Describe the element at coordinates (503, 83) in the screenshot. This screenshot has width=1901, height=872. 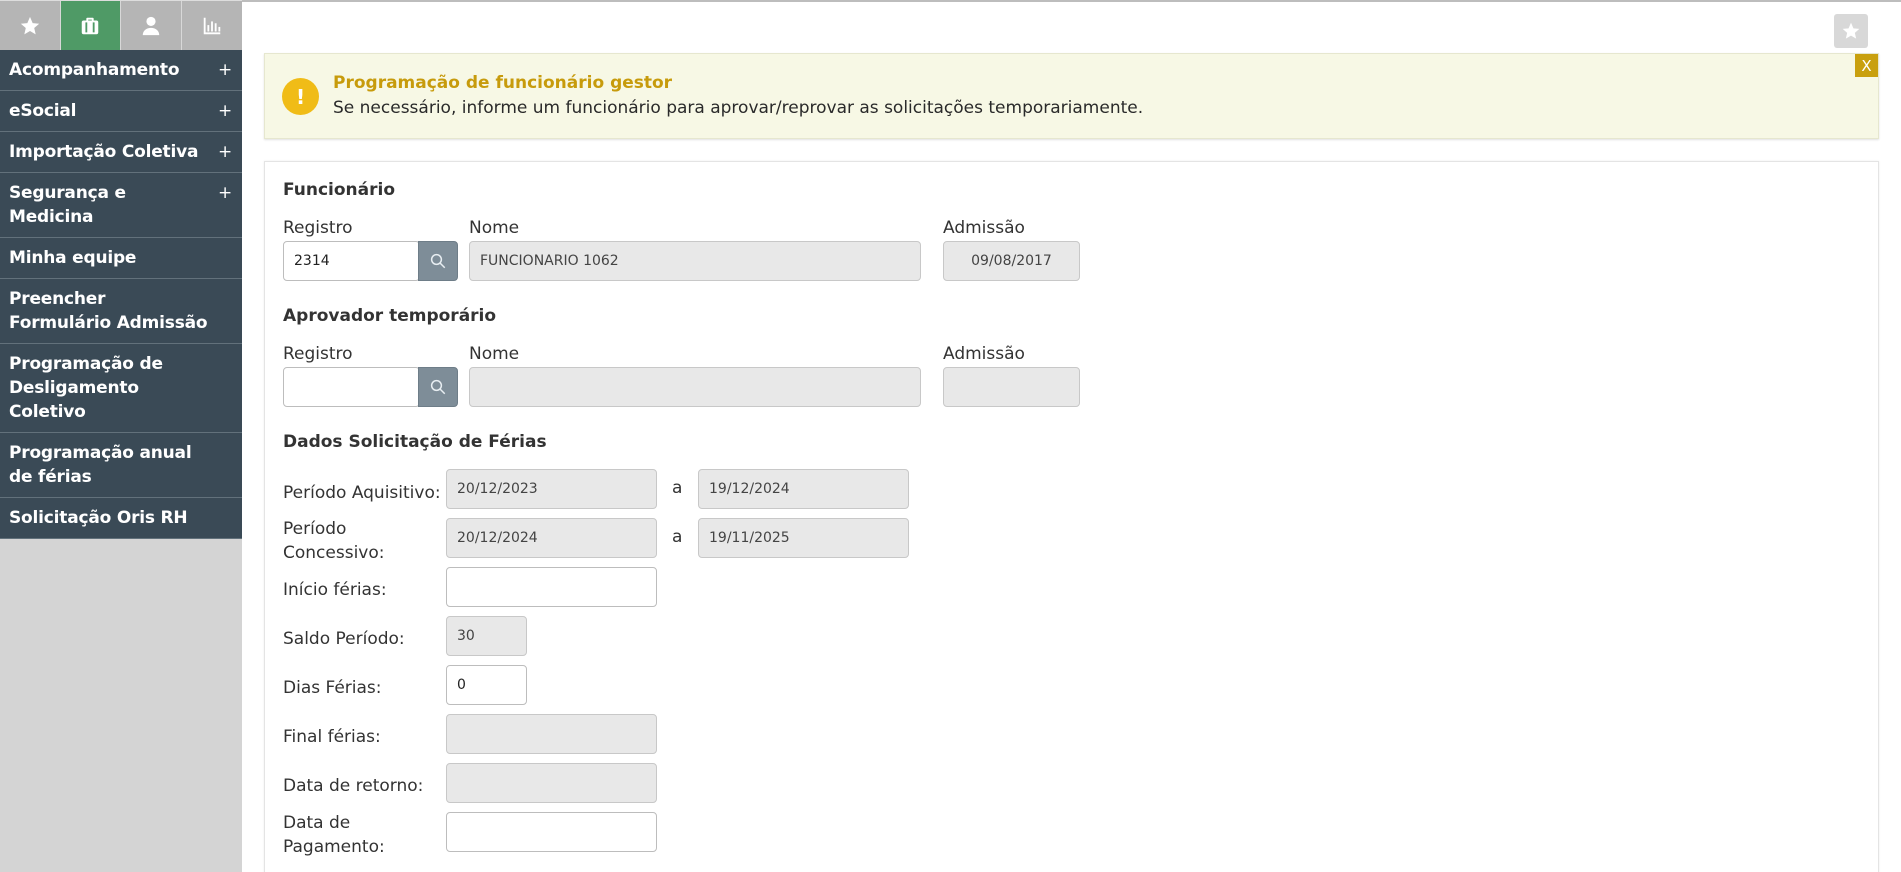
I see `alert-title: Programação de funcionário gestor` at that location.